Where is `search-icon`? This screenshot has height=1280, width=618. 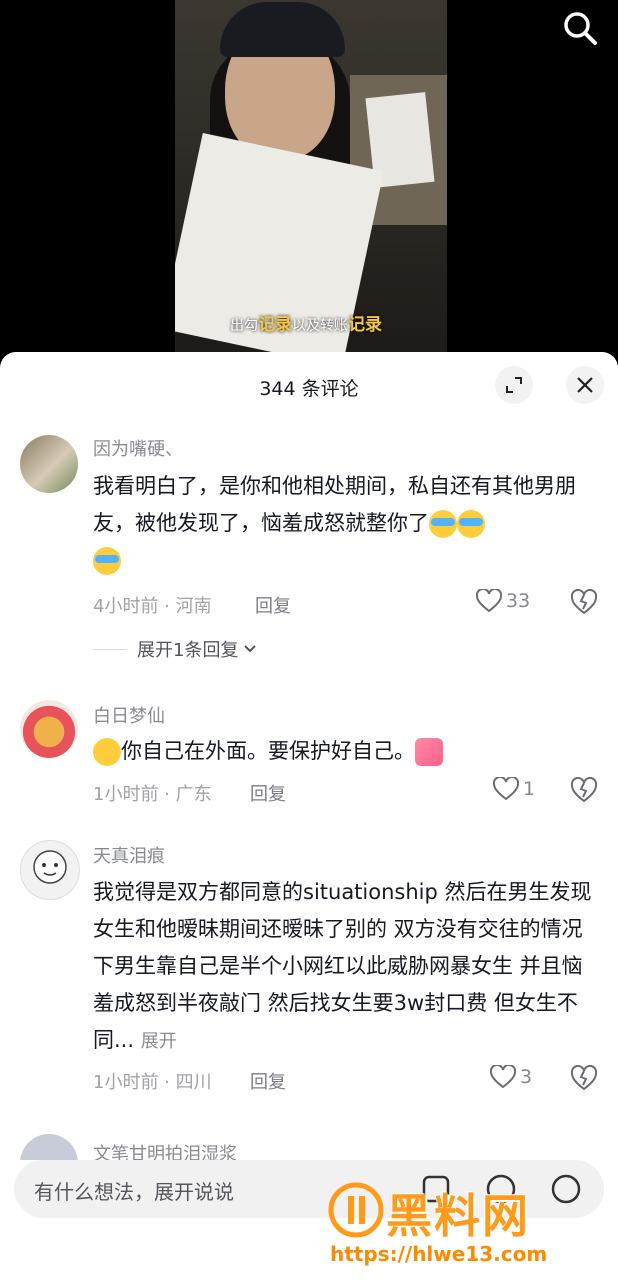
search-icon is located at coordinates (580, 28).